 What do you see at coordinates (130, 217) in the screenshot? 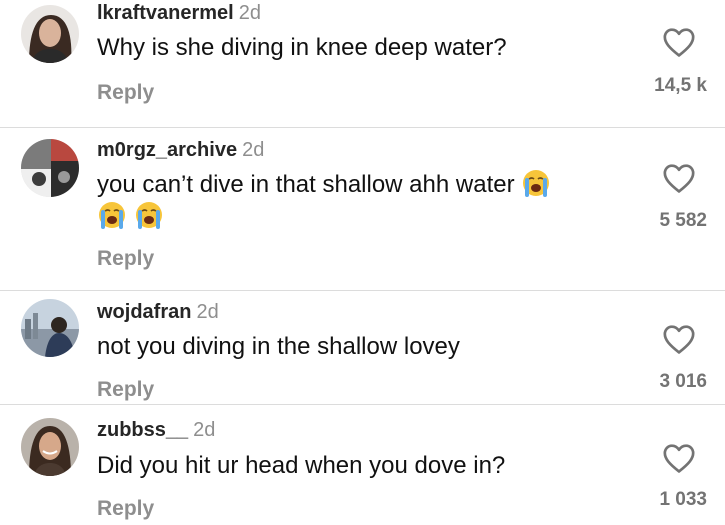
I see `comment-text-emoji-line` at bounding box center [130, 217].